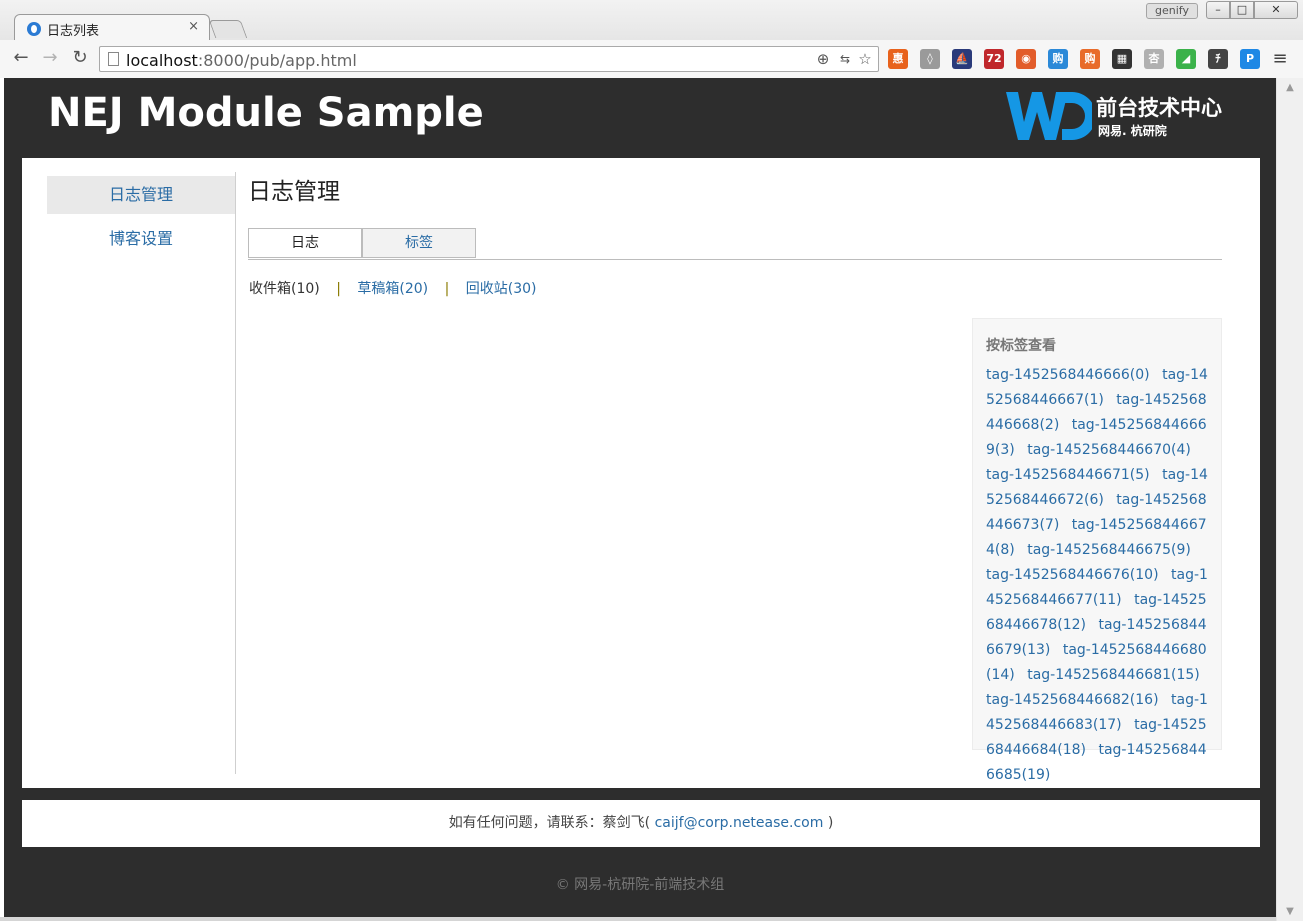 The width and height of the screenshot is (1303, 921). I want to click on tab-favicon-icon, so click(34, 29).